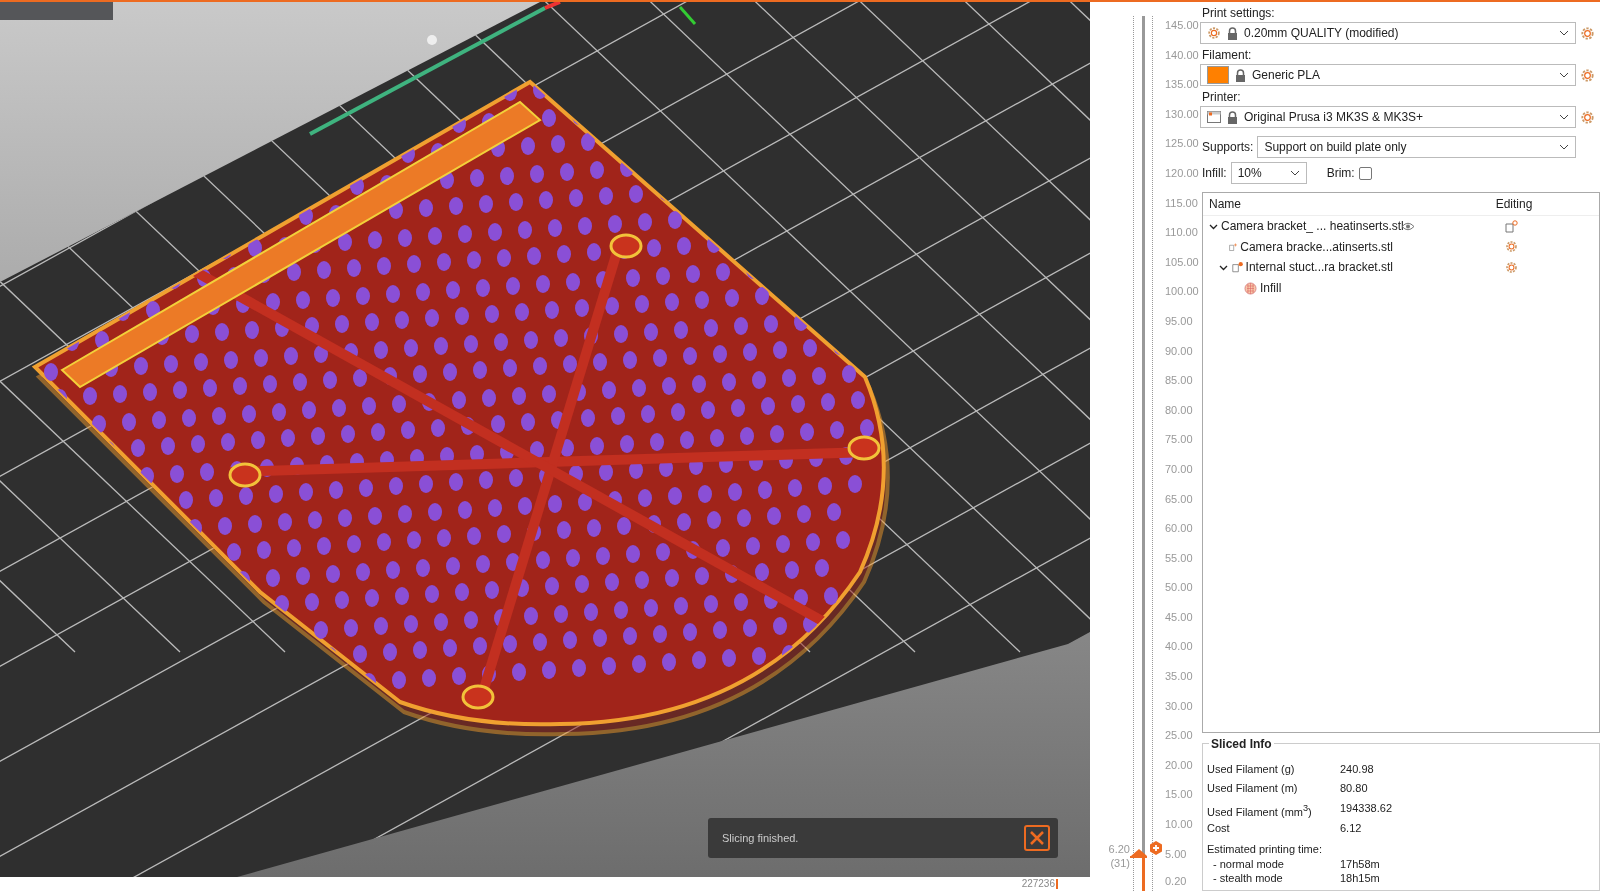 The image size is (1600, 891). I want to click on height-tick-label: 115.00, so click(1182, 203).